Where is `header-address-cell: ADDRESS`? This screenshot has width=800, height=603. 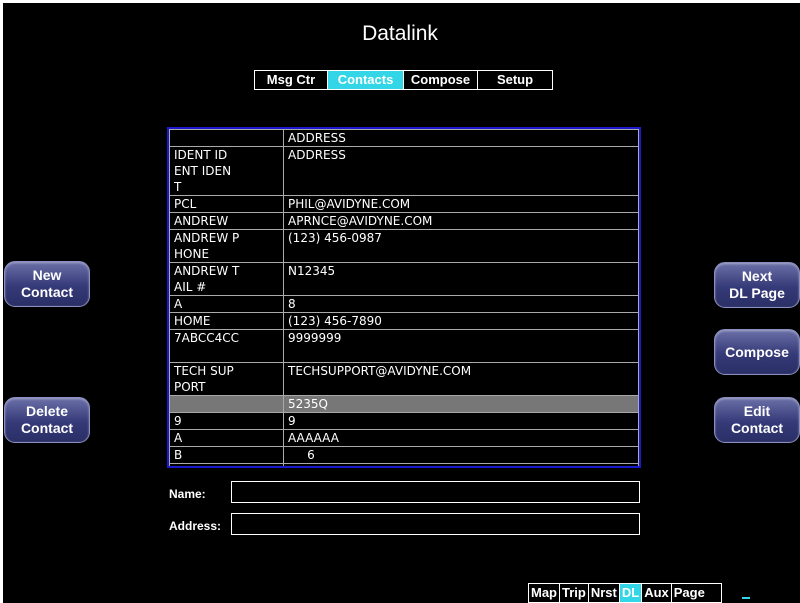
header-address-cell: ADDRESS is located at coordinates (461, 138).